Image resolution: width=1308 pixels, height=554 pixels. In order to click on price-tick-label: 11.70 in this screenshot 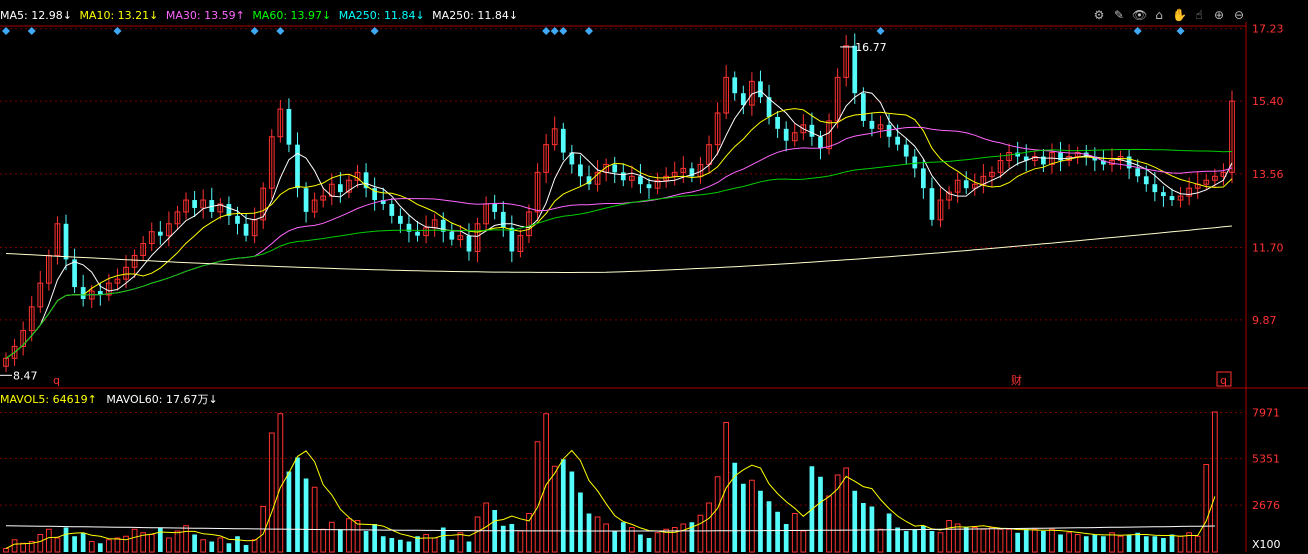, I will do `click(1268, 248)`.